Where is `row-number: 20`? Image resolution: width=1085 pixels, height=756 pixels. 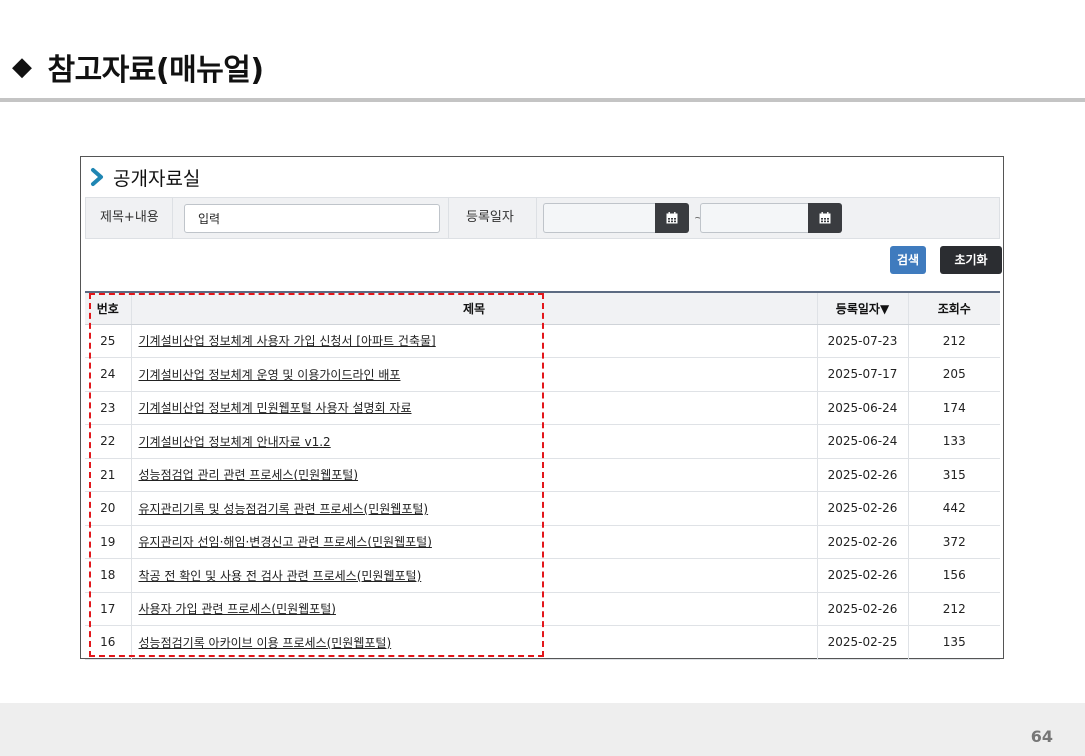 row-number: 20 is located at coordinates (108, 508).